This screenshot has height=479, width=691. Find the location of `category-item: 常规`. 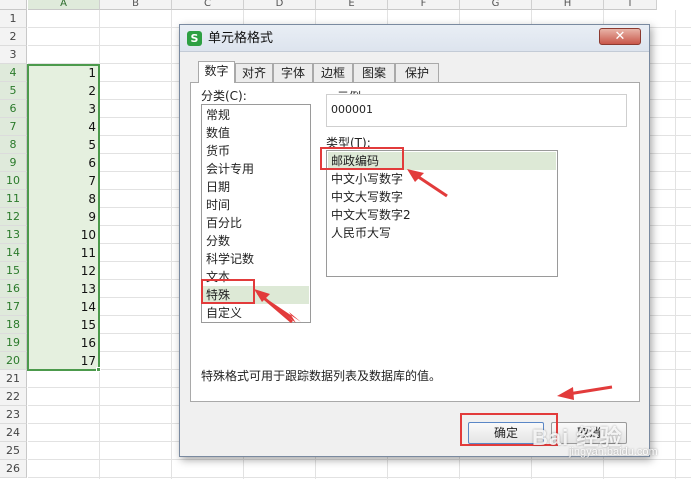

category-item: 常规 is located at coordinates (218, 115).